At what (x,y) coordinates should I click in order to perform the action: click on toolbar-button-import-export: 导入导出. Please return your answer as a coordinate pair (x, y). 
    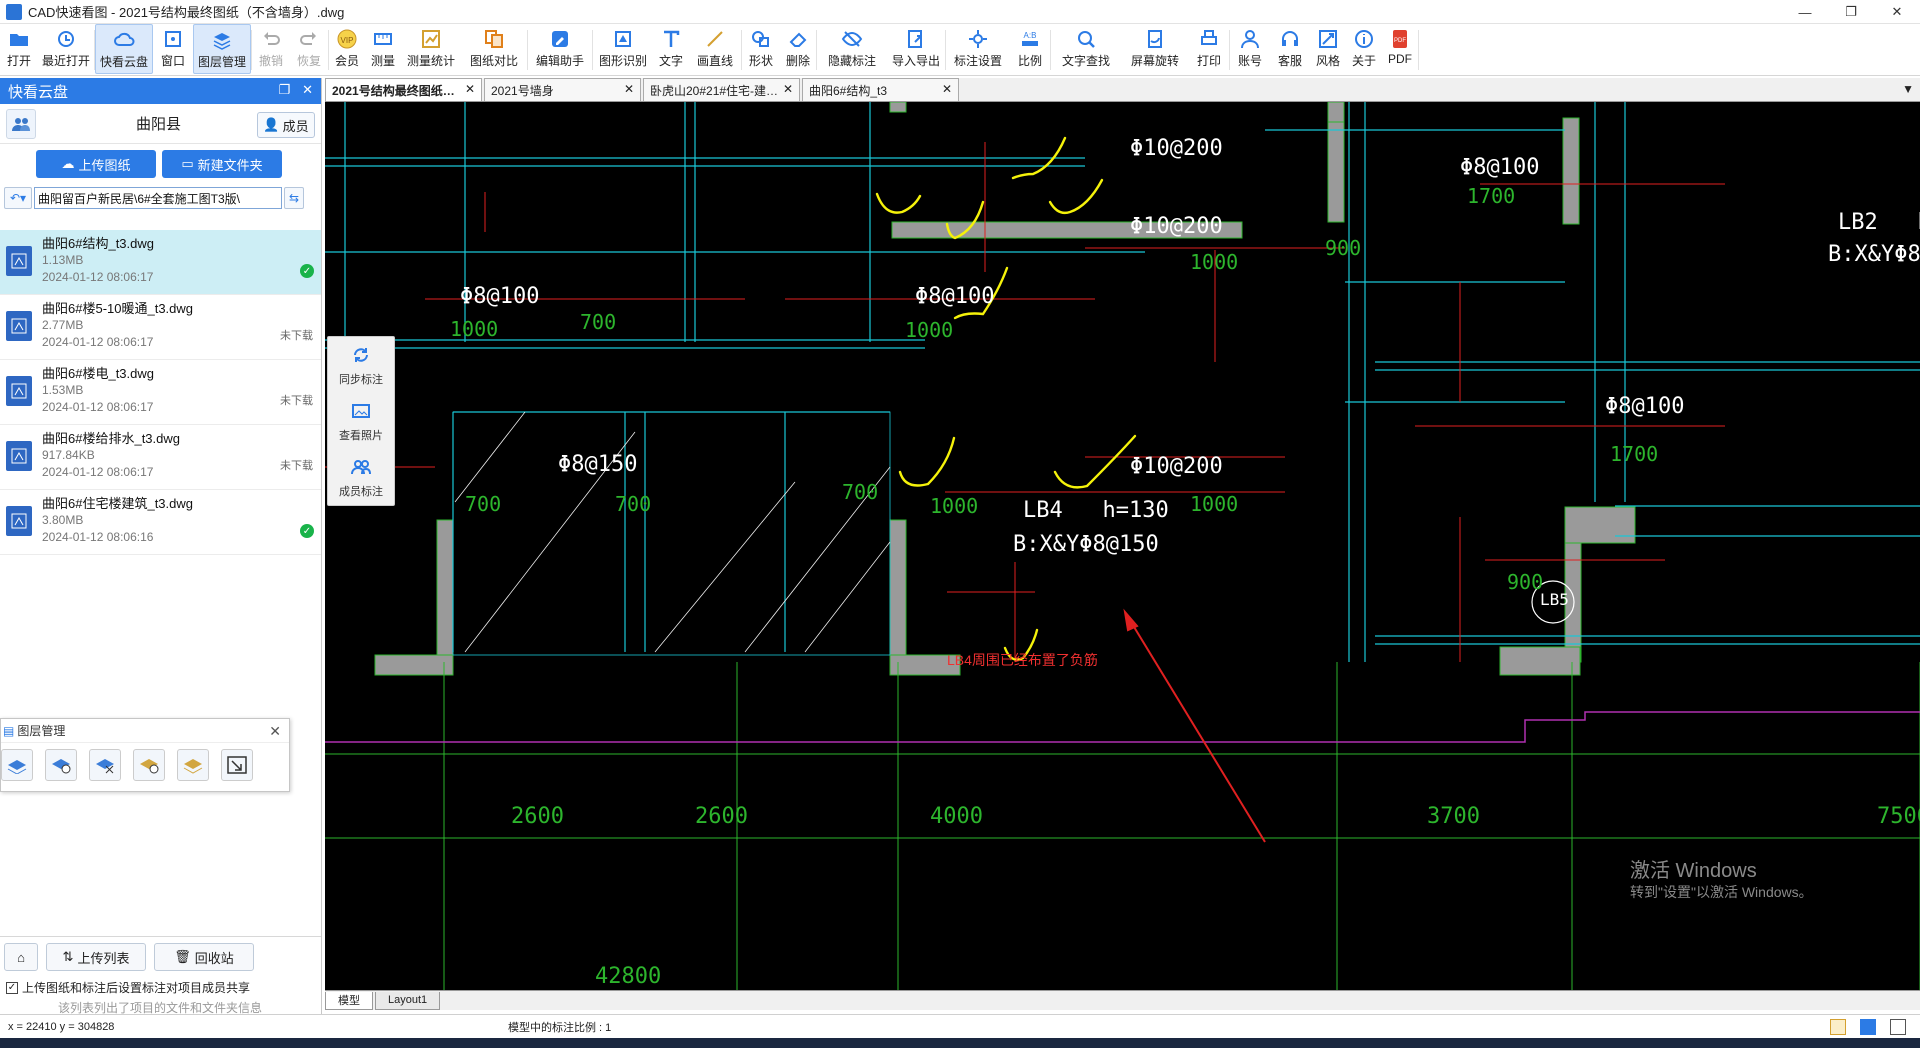
    Looking at the image, I should click on (916, 49).